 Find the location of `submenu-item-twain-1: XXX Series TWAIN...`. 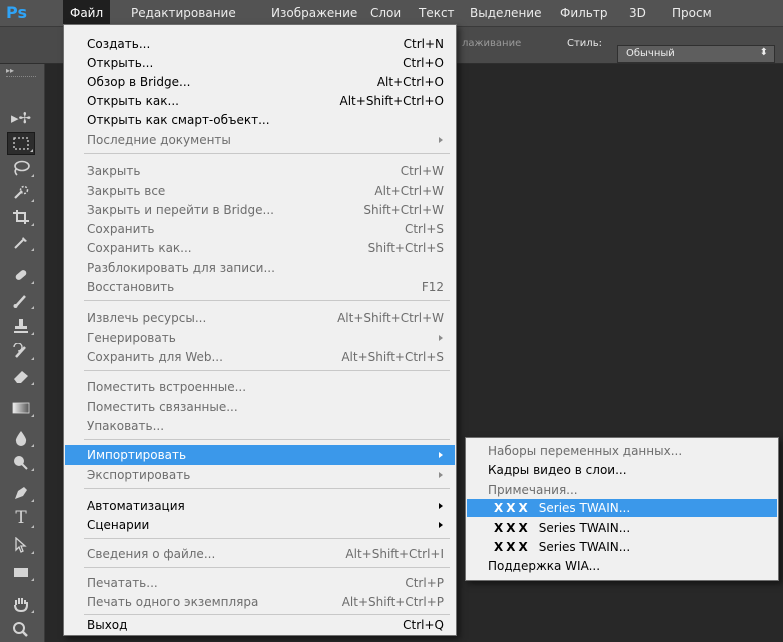

submenu-item-twain-1: XXX Series TWAIN... is located at coordinates (622, 508).